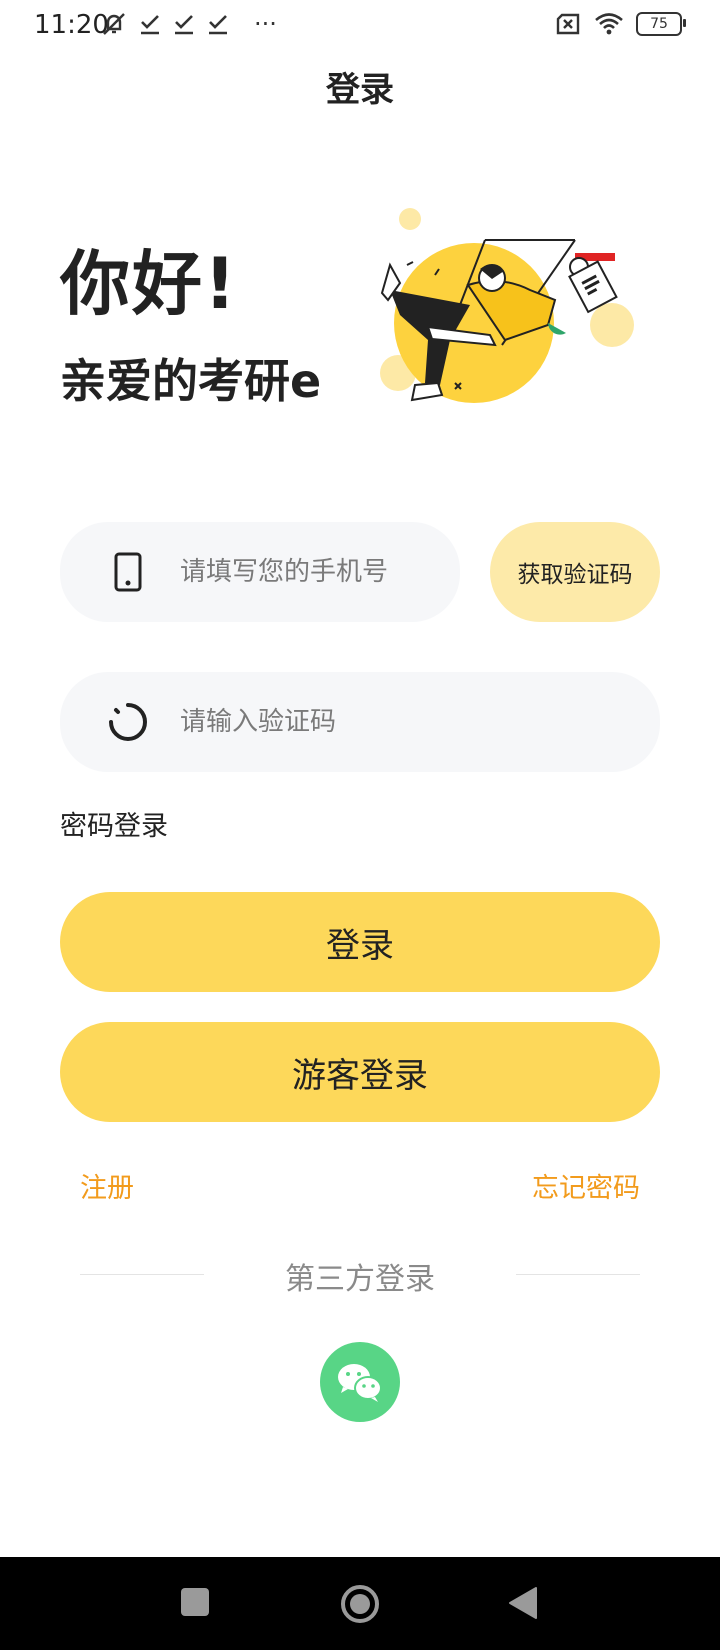 Image resolution: width=720 pixels, height=1650 pixels. What do you see at coordinates (568, 24) in the screenshot?
I see `no-sim-icon` at bounding box center [568, 24].